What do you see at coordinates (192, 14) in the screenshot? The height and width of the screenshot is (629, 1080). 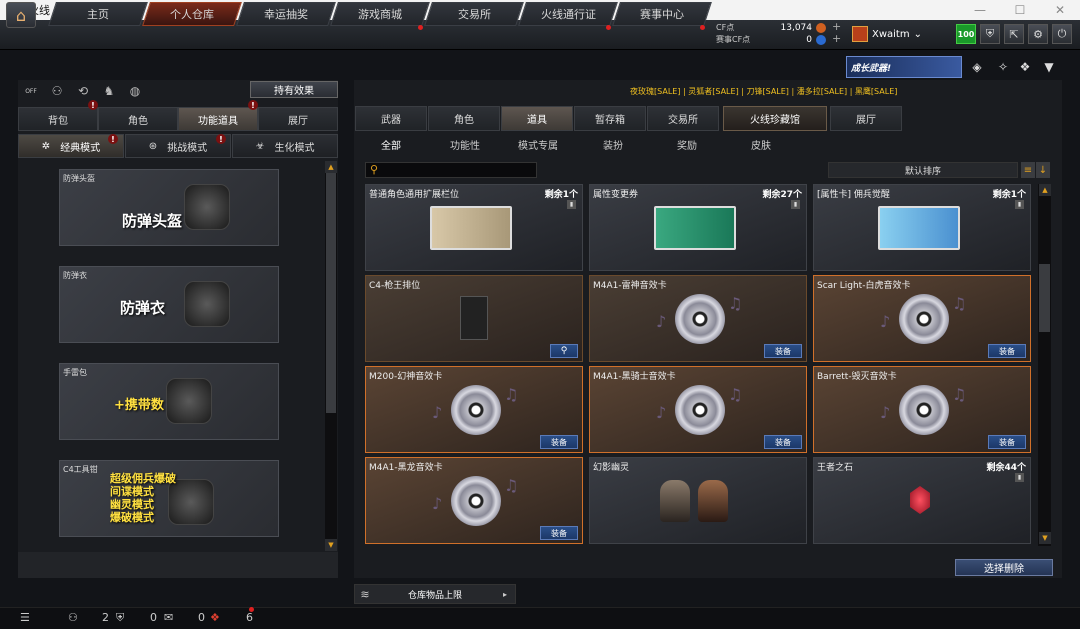 I see `nav-tab-warehouse: 个人仓库` at bounding box center [192, 14].